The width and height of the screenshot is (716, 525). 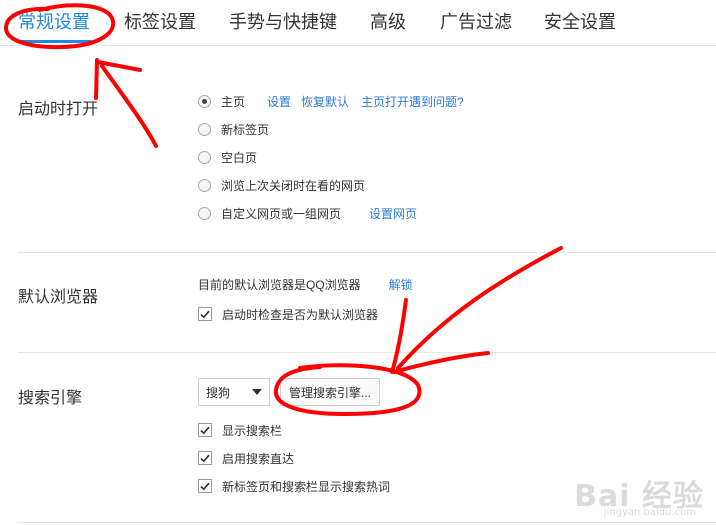 I want to click on tab-bar-divider, so click(x=358, y=45).